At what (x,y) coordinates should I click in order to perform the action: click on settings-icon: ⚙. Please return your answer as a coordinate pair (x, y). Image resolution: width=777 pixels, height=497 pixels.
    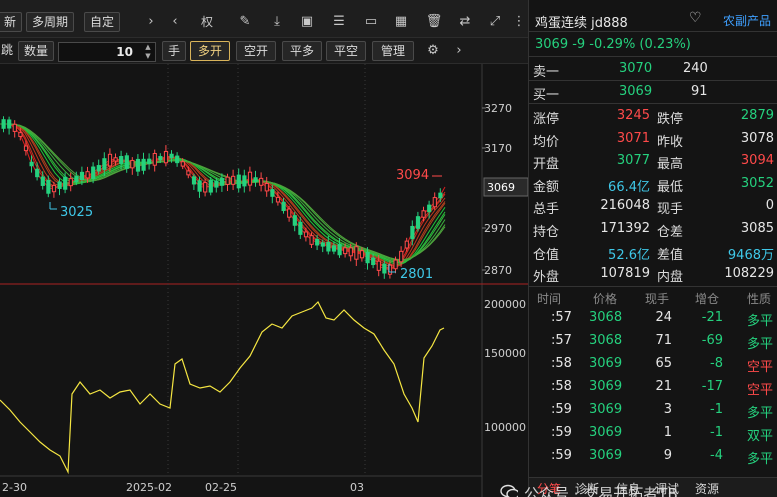
    Looking at the image, I should click on (433, 51).